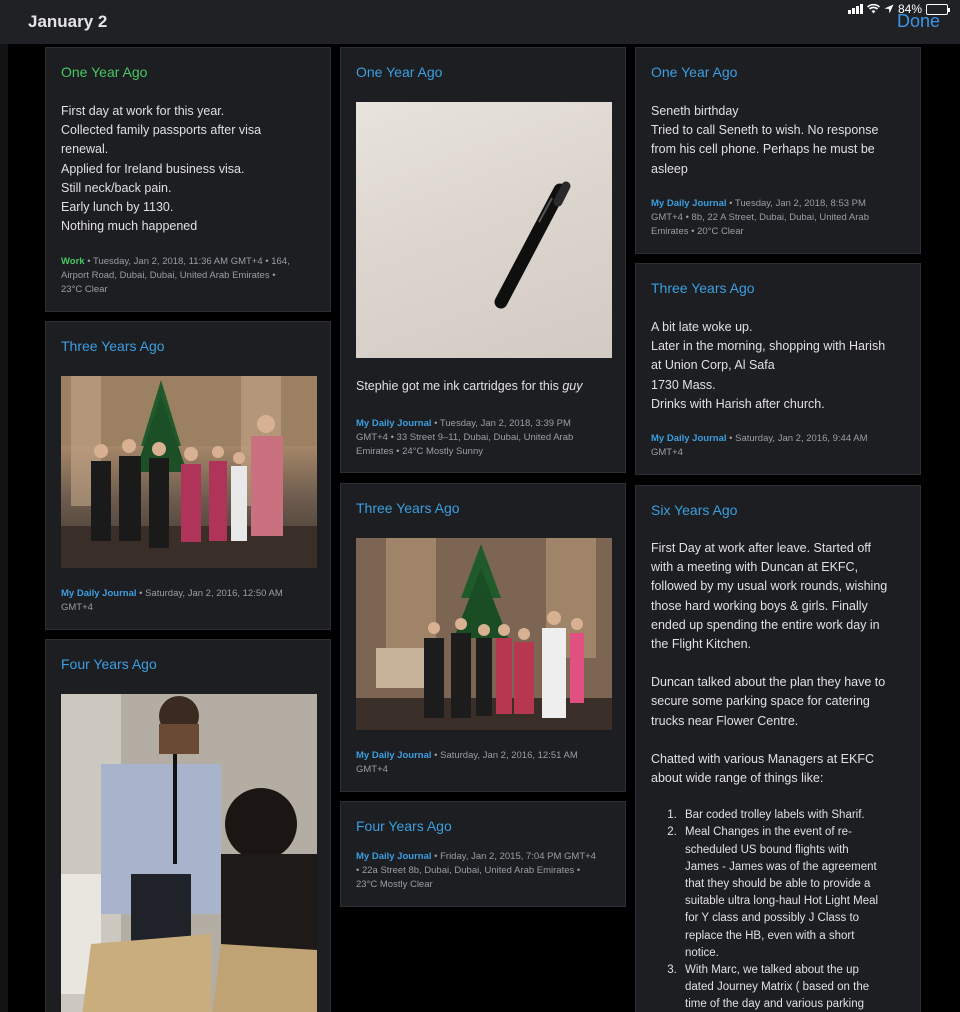 This screenshot has height=1012, width=960. Describe the element at coordinates (394, 884) in the screenshot. I see `meta-line: 23°C Mostly Clear` at that location.